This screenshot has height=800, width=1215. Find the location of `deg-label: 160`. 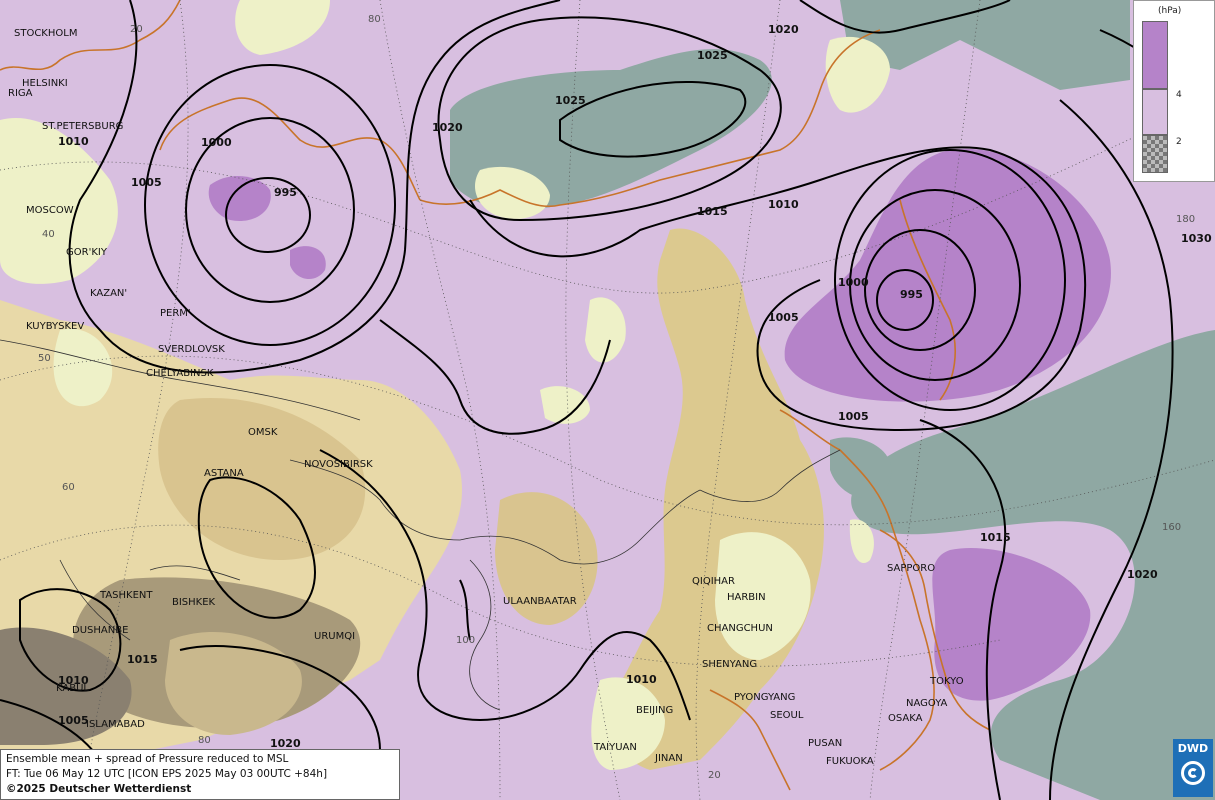

deg-label: 160 is located at coordinates (1171, 527).